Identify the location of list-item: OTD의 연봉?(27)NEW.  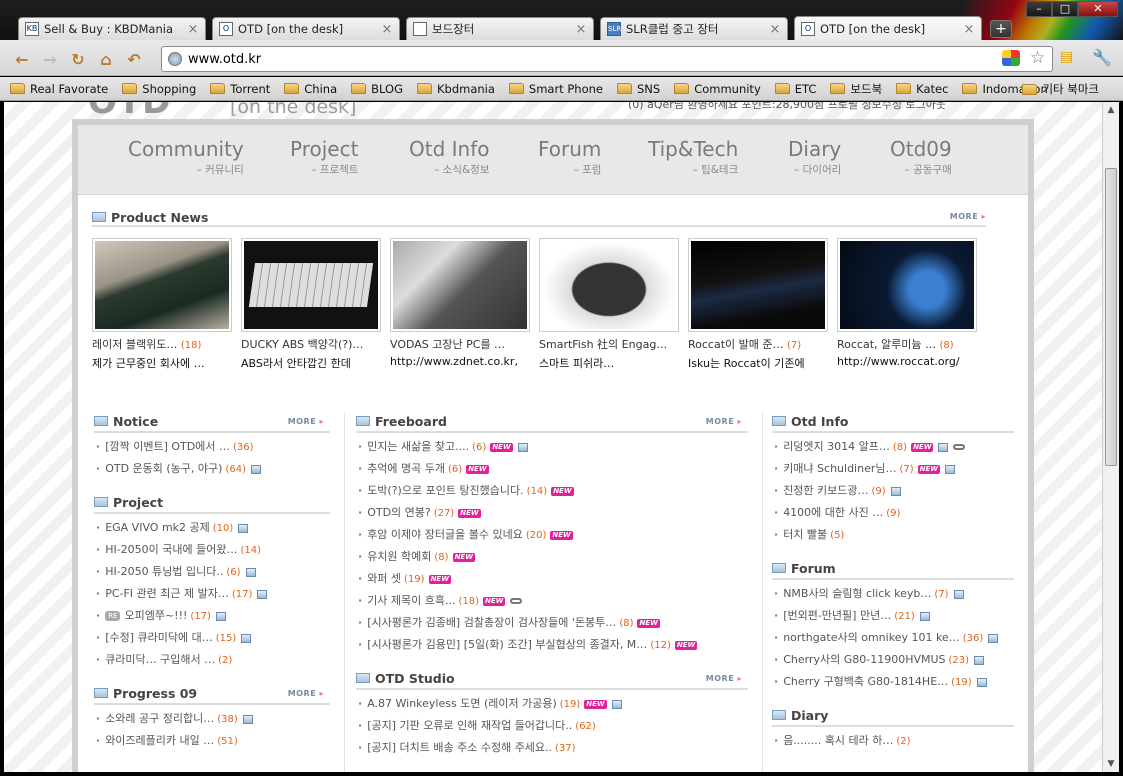
(552, 513).